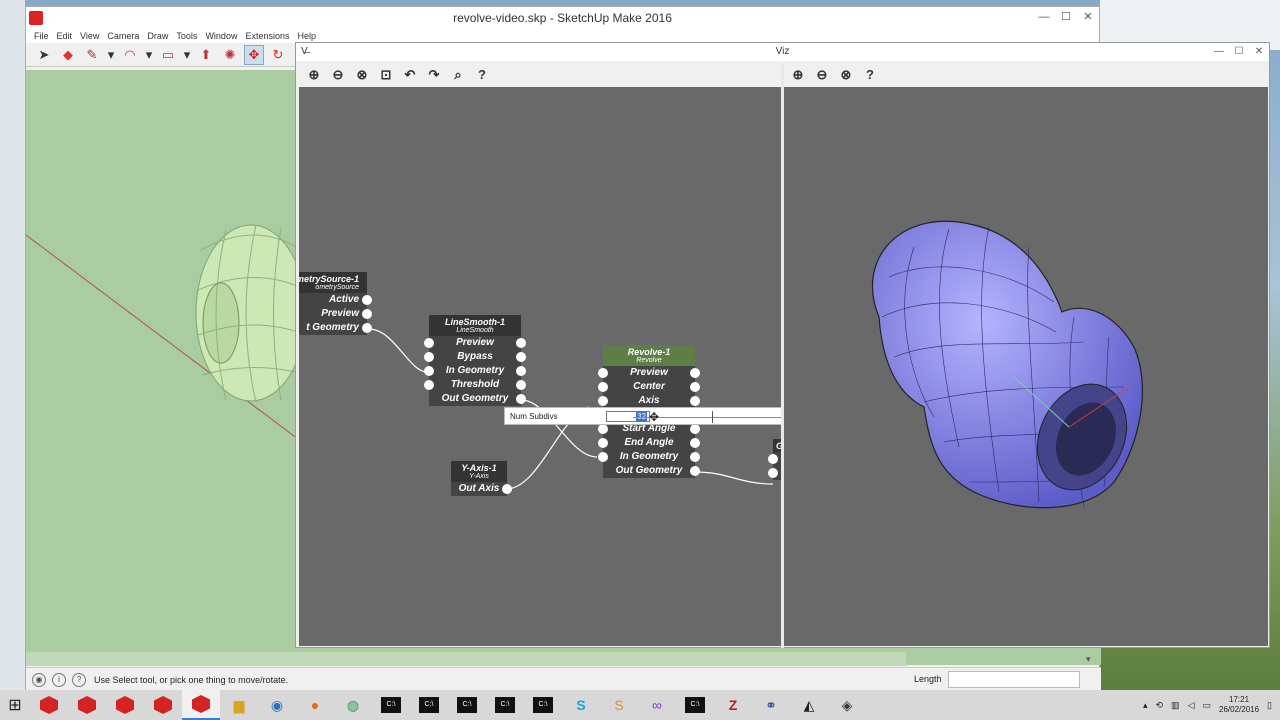 Image resolution: width=1280 pixels, height=720 pixels. Describe the element at coordinates (362, 75) in the screenshot. I see `zoom-fit-icon: ⊗` at that location.